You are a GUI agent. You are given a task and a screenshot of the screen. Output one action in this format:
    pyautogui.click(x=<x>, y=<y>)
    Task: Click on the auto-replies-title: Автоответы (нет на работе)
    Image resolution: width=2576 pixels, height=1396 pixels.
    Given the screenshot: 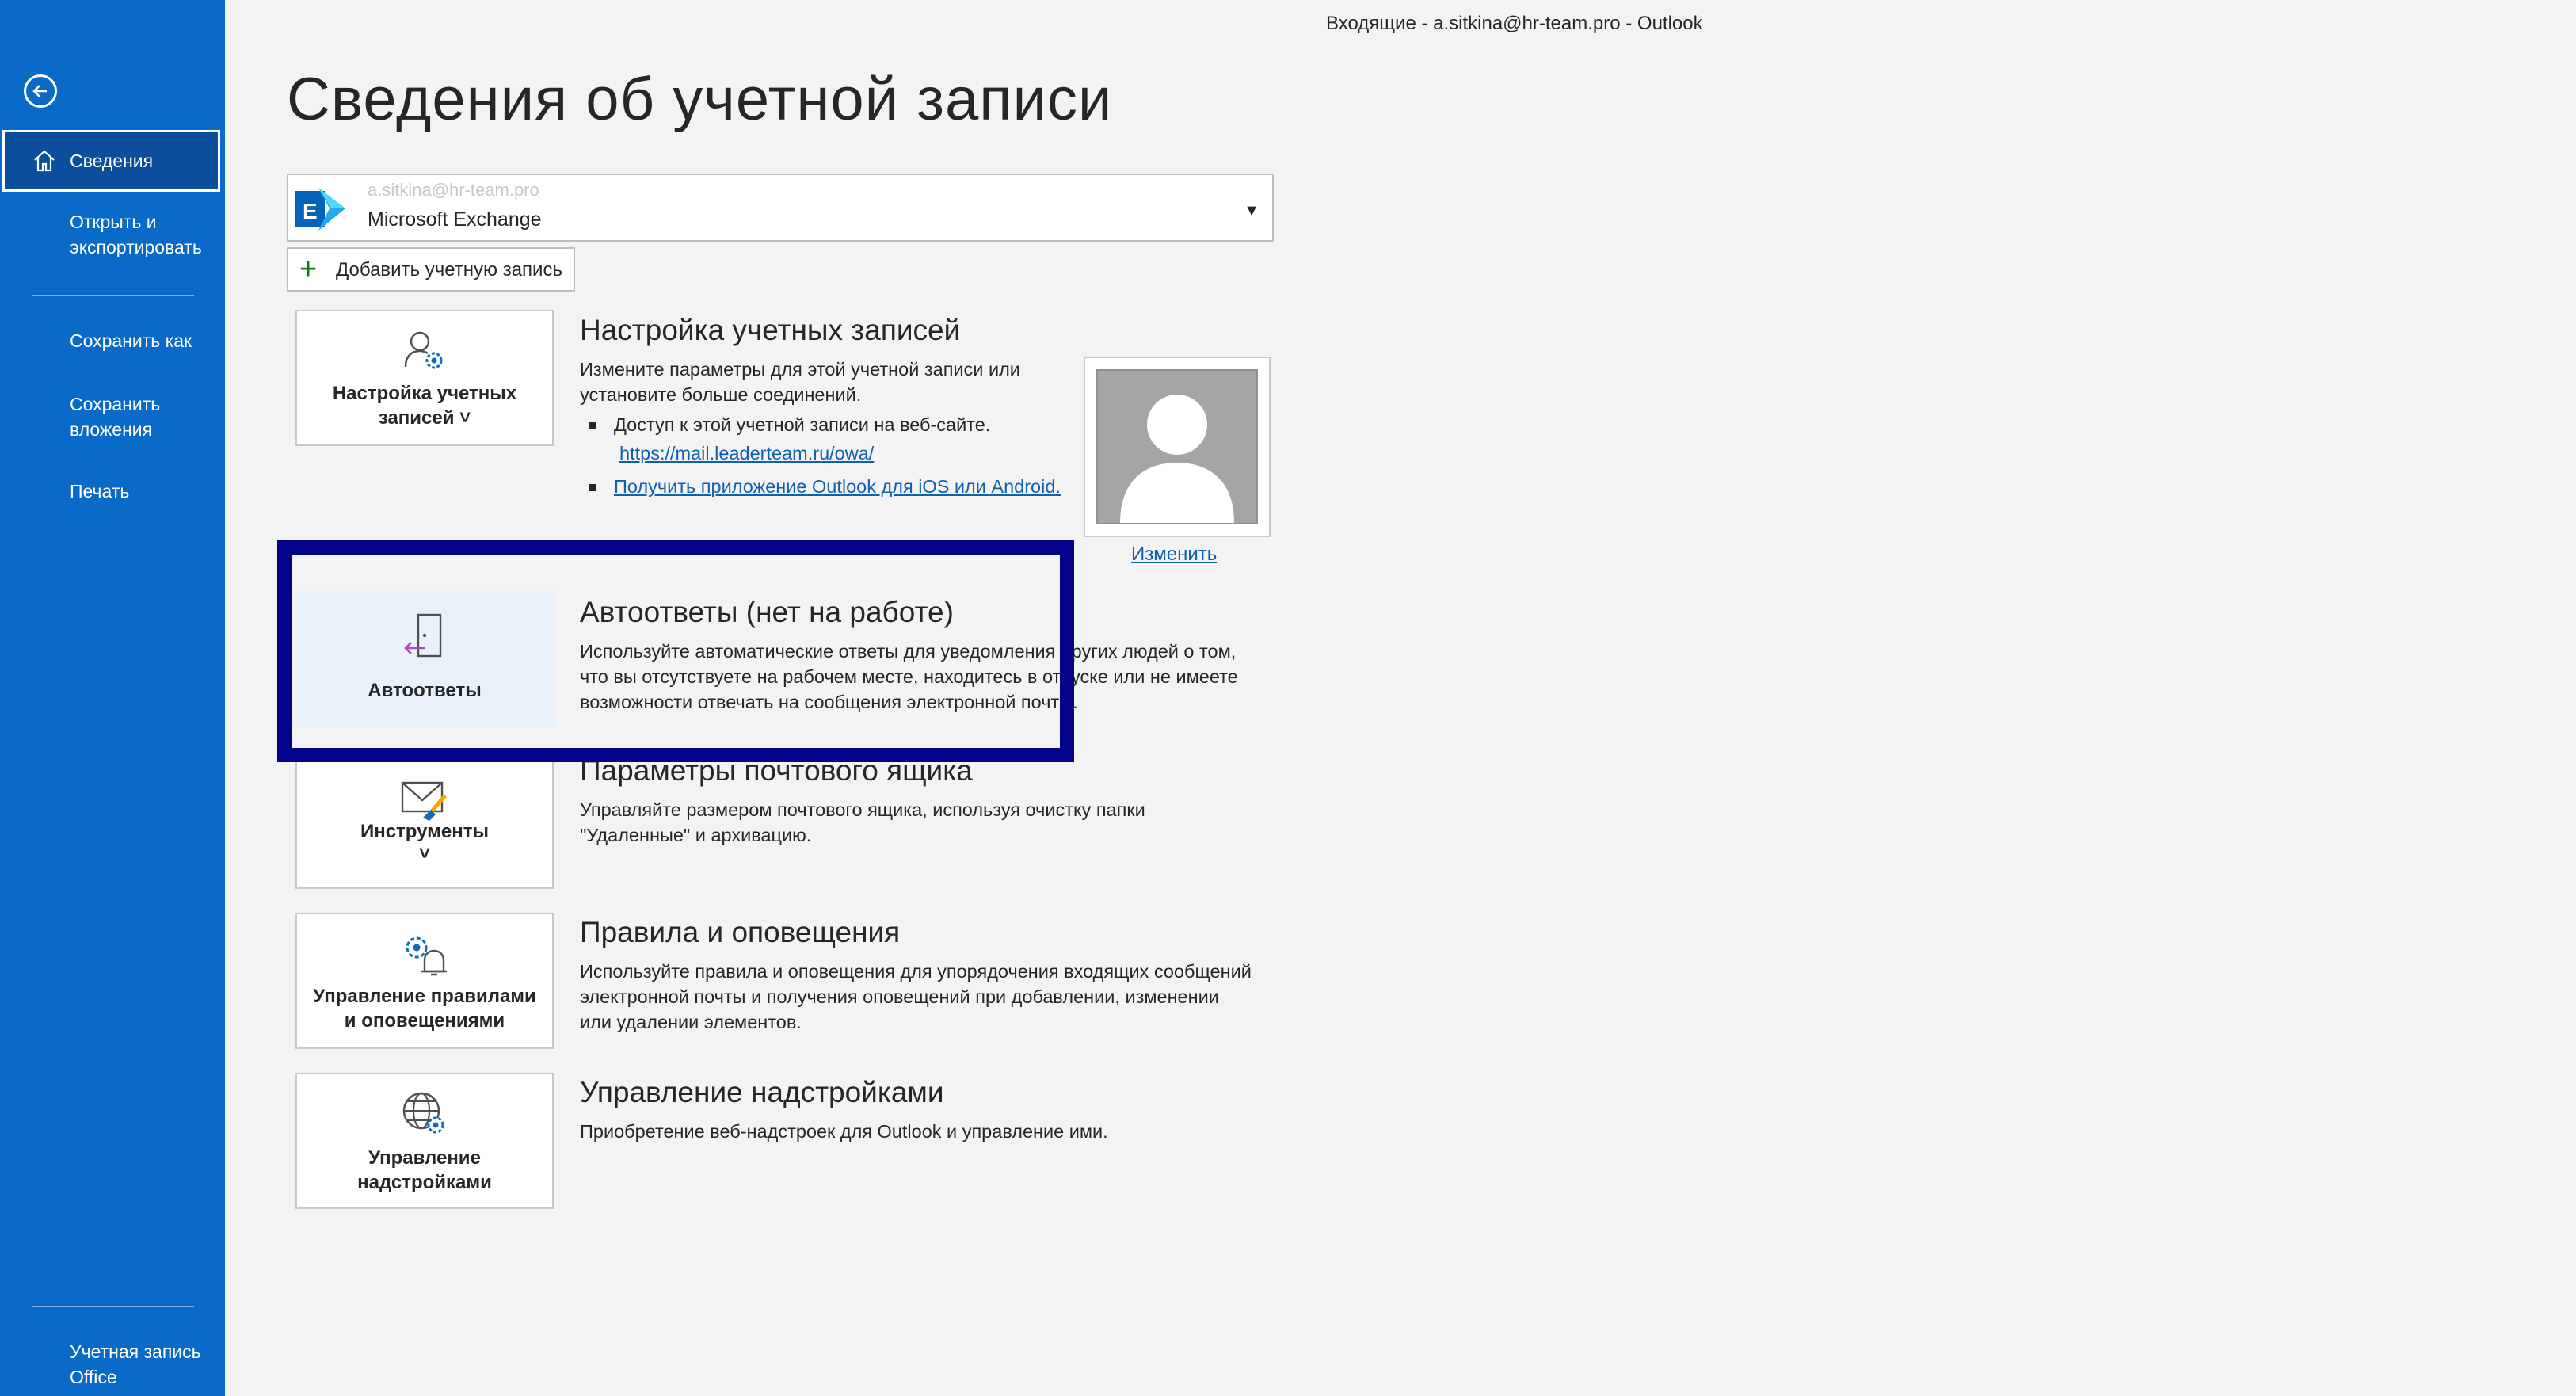 What is the action you would take?
    pyautogui.click(x=767, y=612)
    